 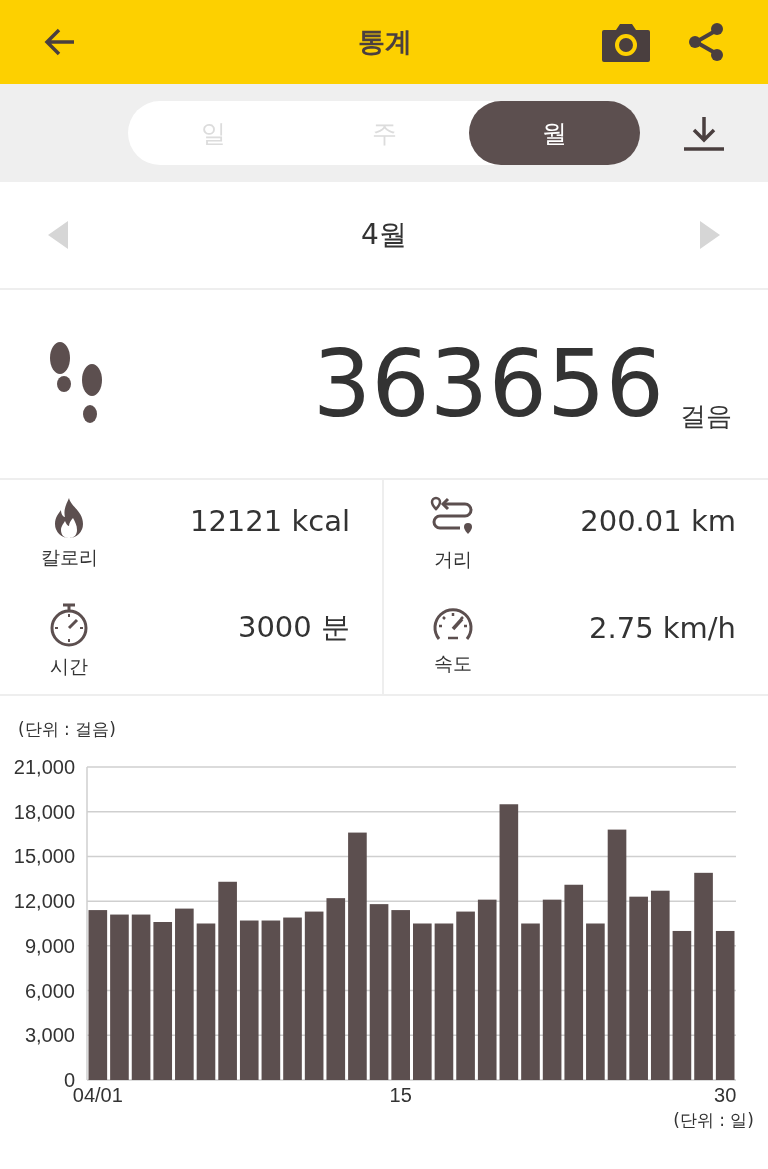 I want to click on step-unit: 걸음, so click(x=706, y=416).